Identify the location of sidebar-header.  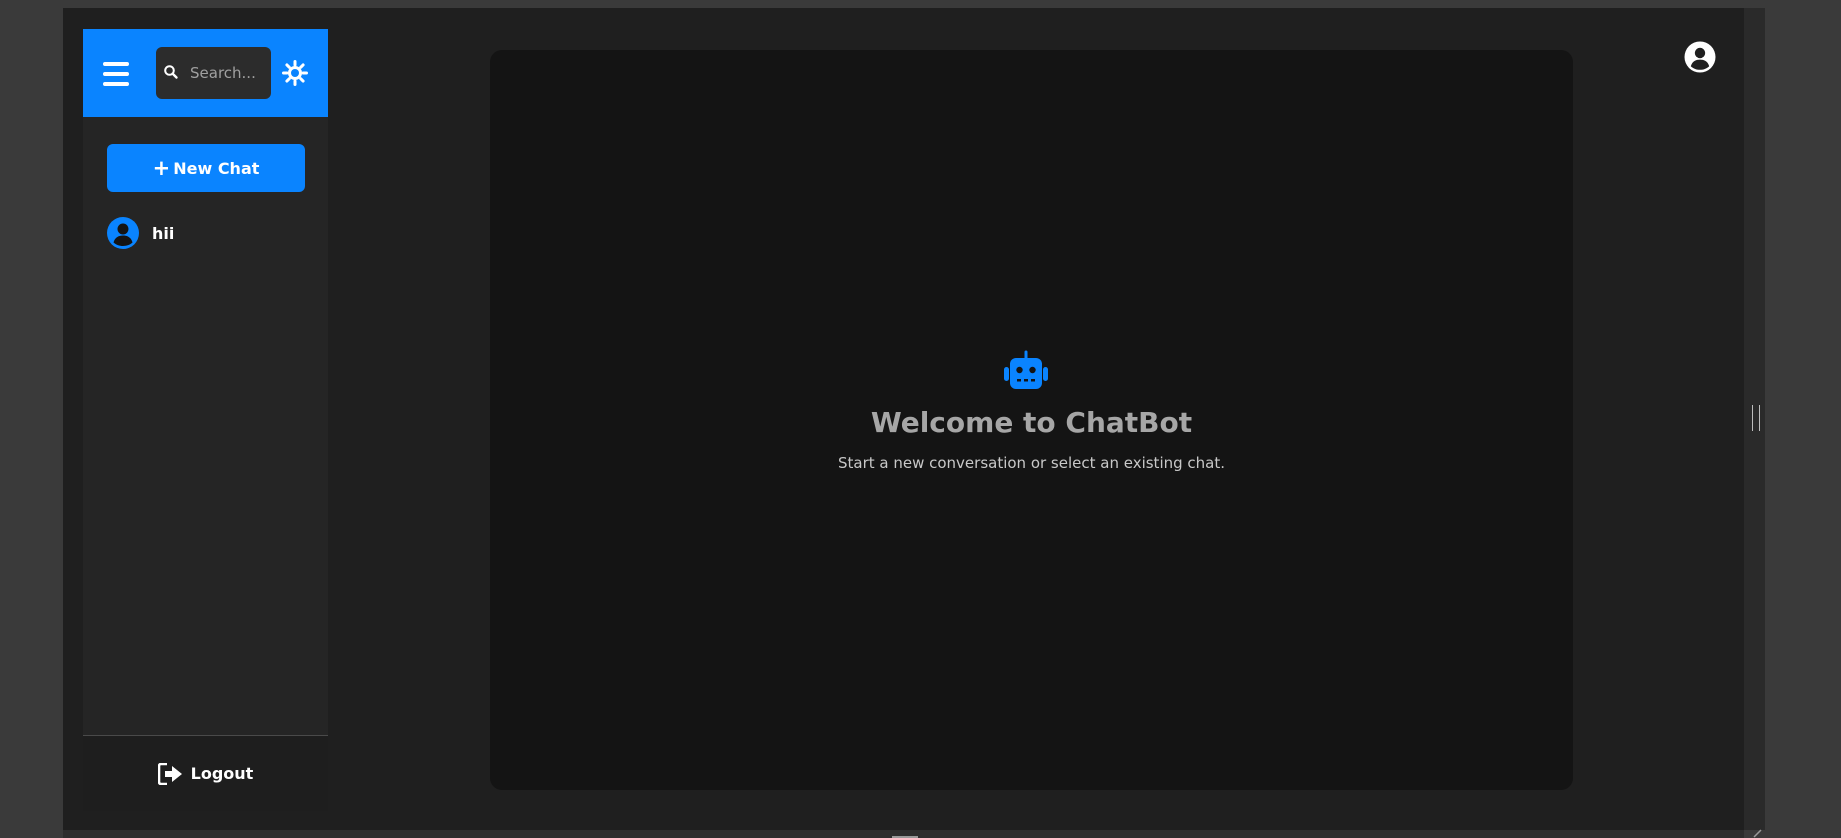
(205, 73).